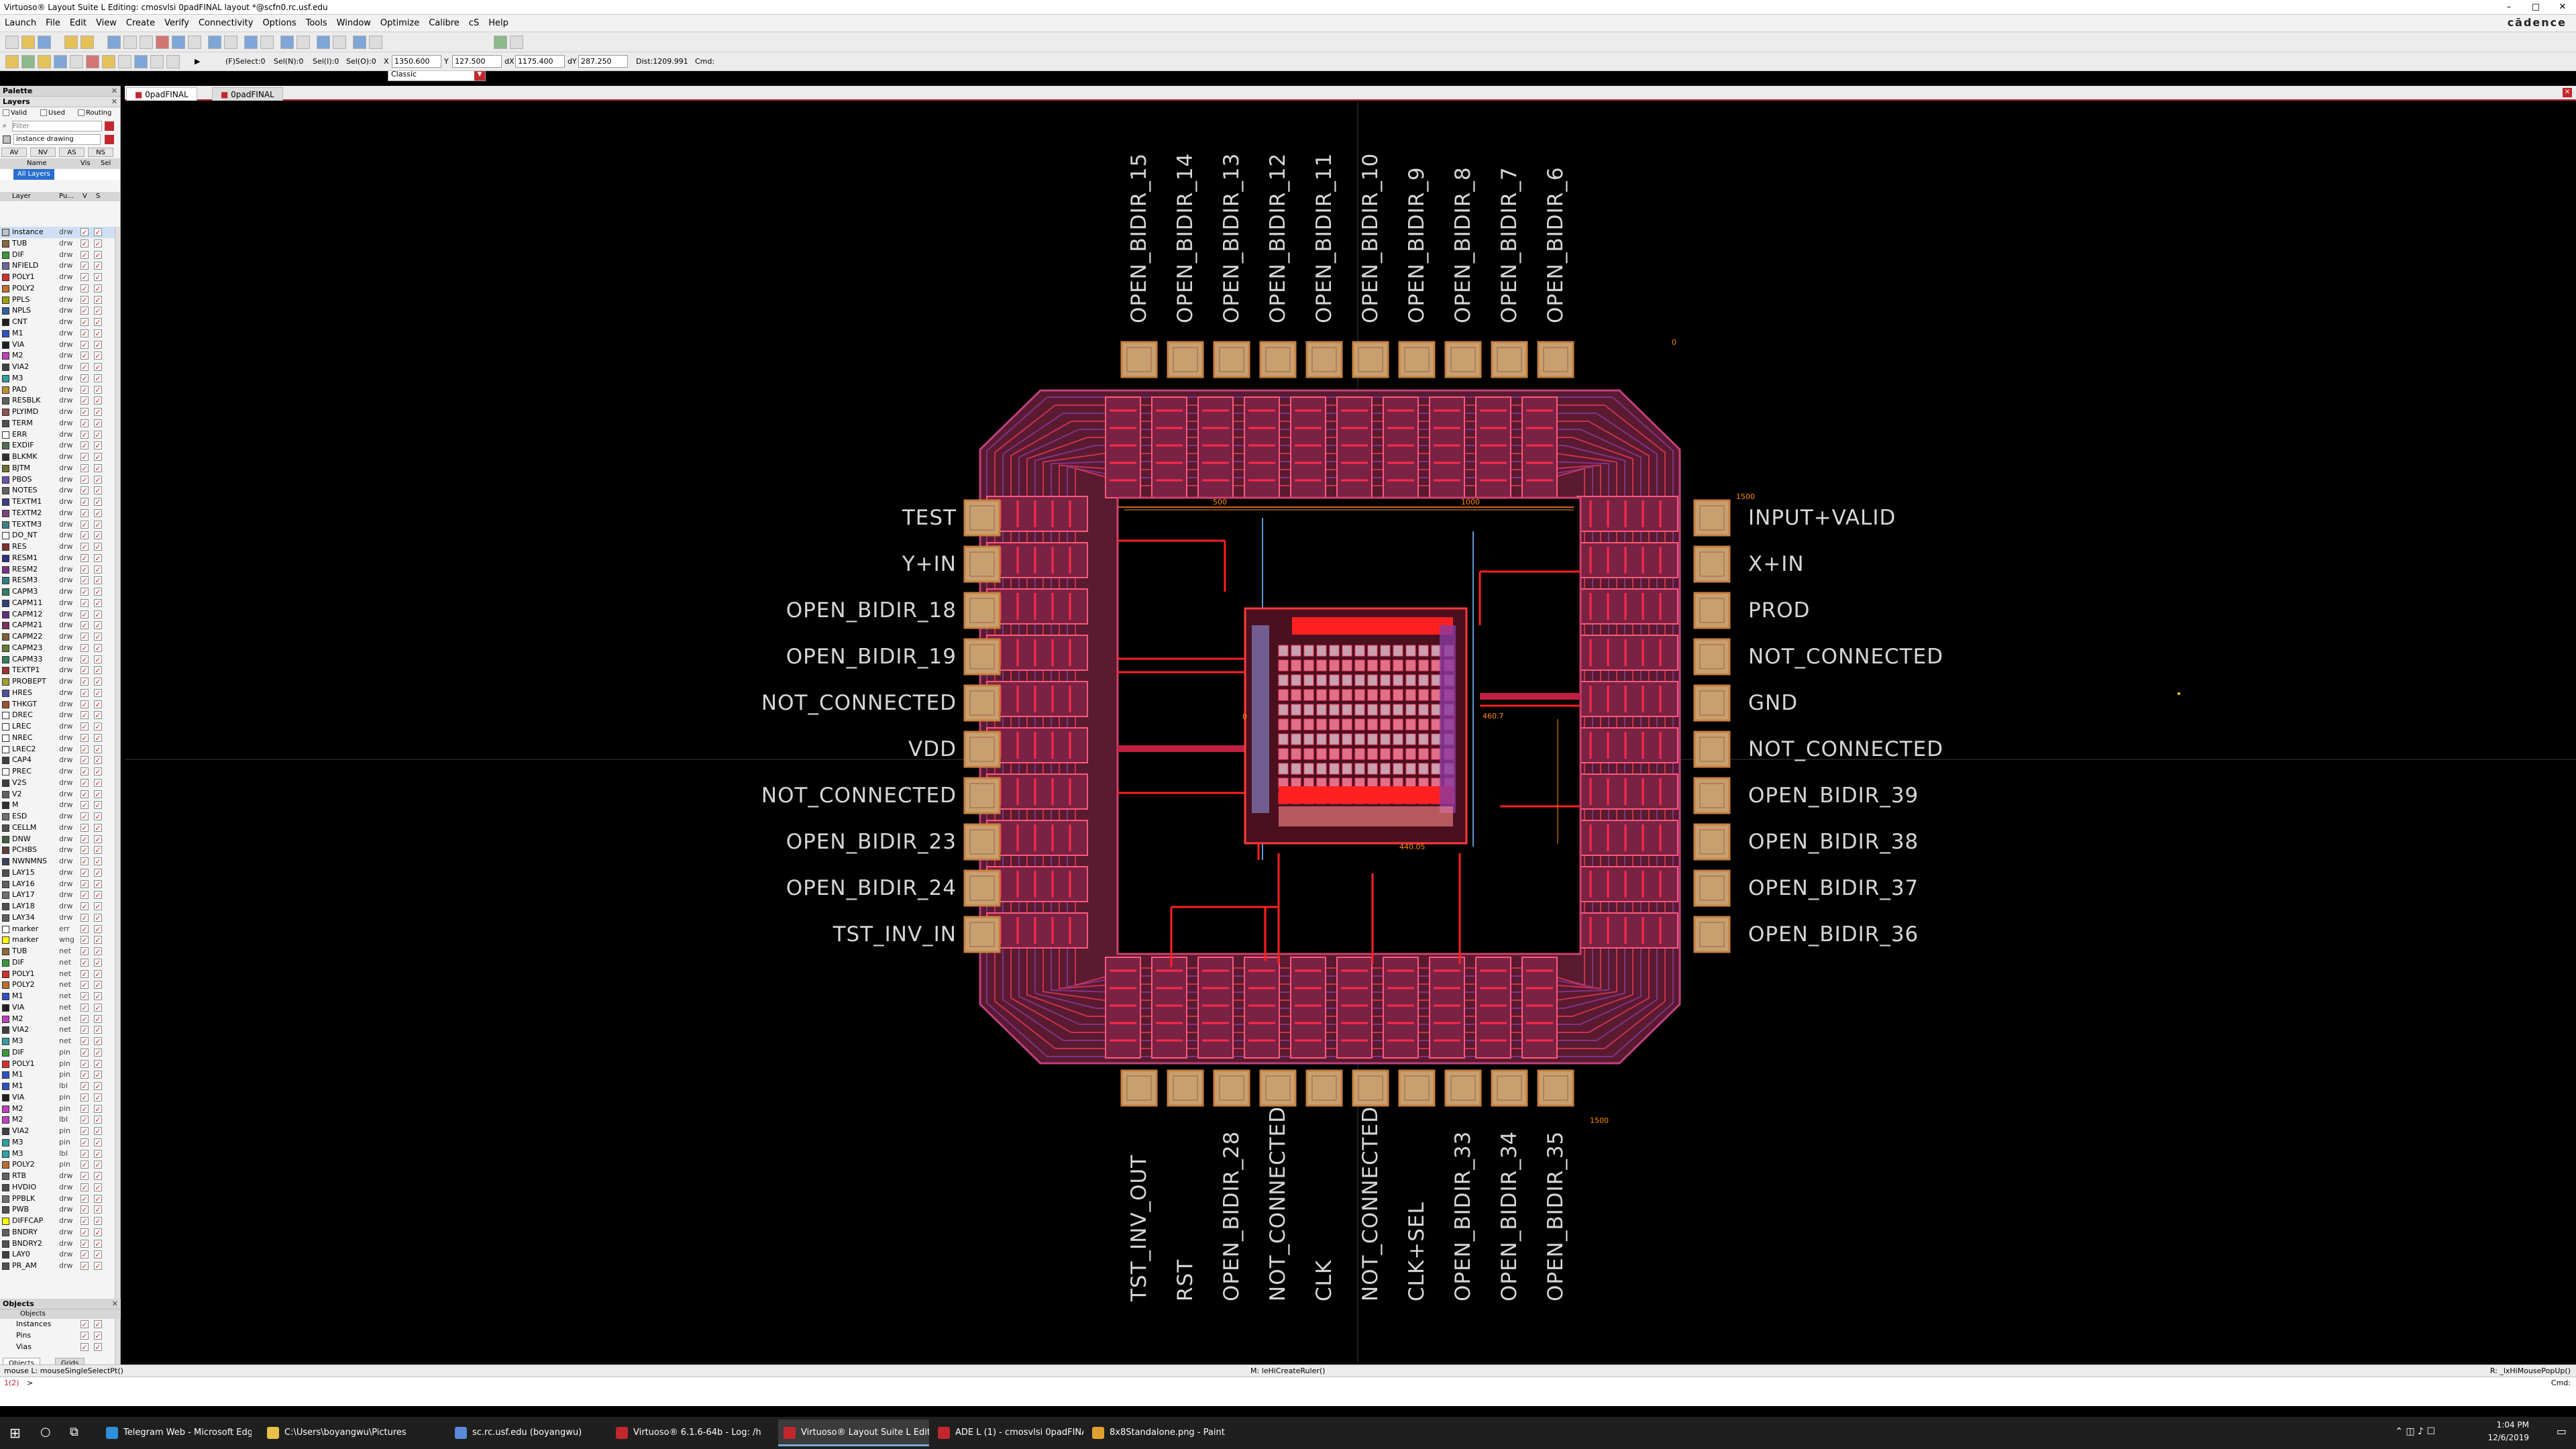  What do you see at coordinates (59, 1019) in the screenshot?
I see `layer-row: M2 net ✓ ✓` at bounding box center [59, 1019].